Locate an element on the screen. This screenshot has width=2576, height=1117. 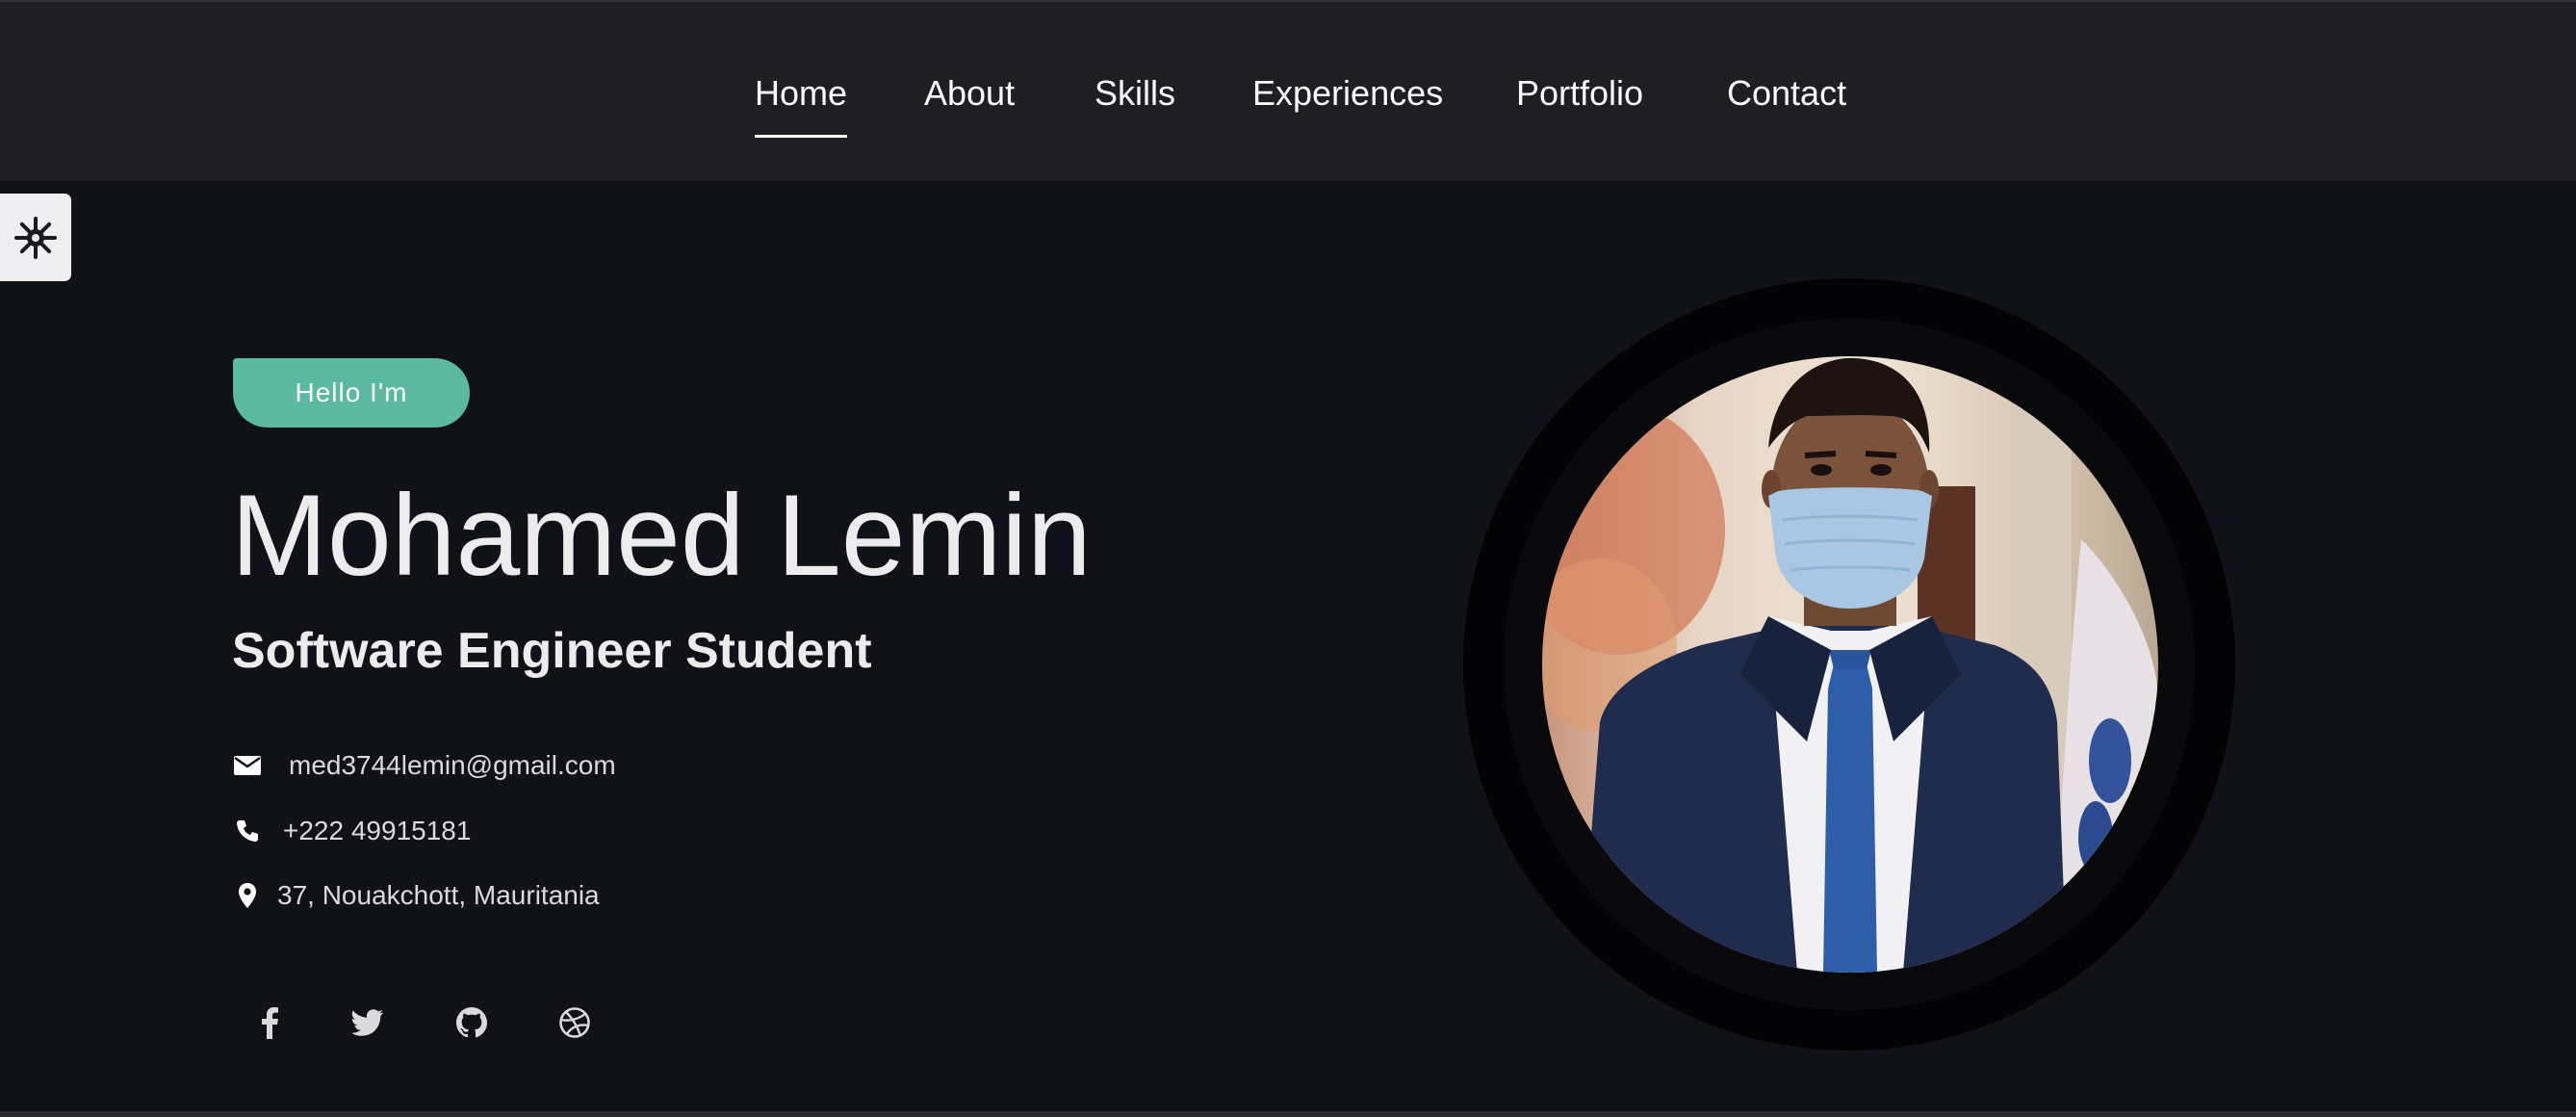
envelope-icon is located at coordinates (247, 766).